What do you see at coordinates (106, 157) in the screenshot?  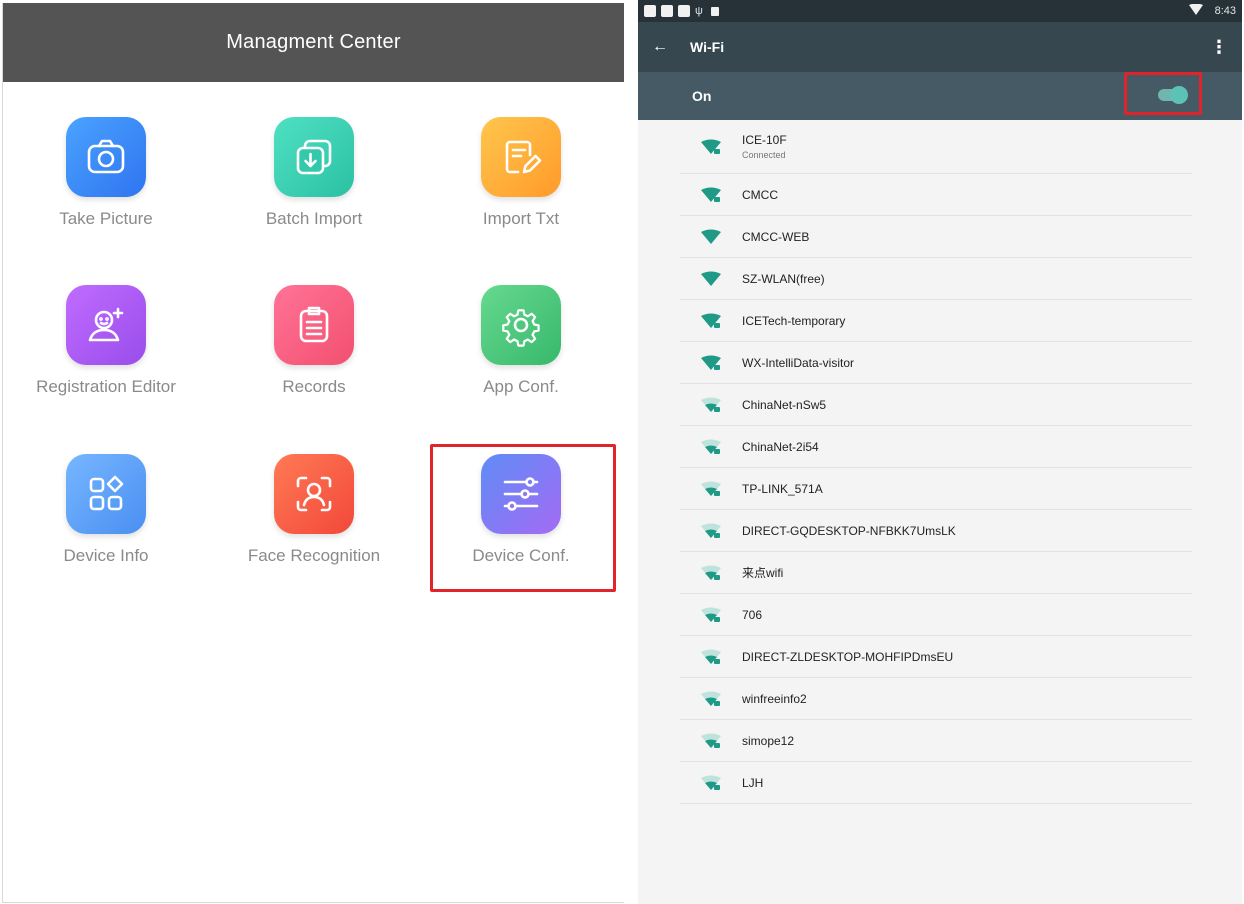 I see `camera-icon` at bounding box center [106, 157].